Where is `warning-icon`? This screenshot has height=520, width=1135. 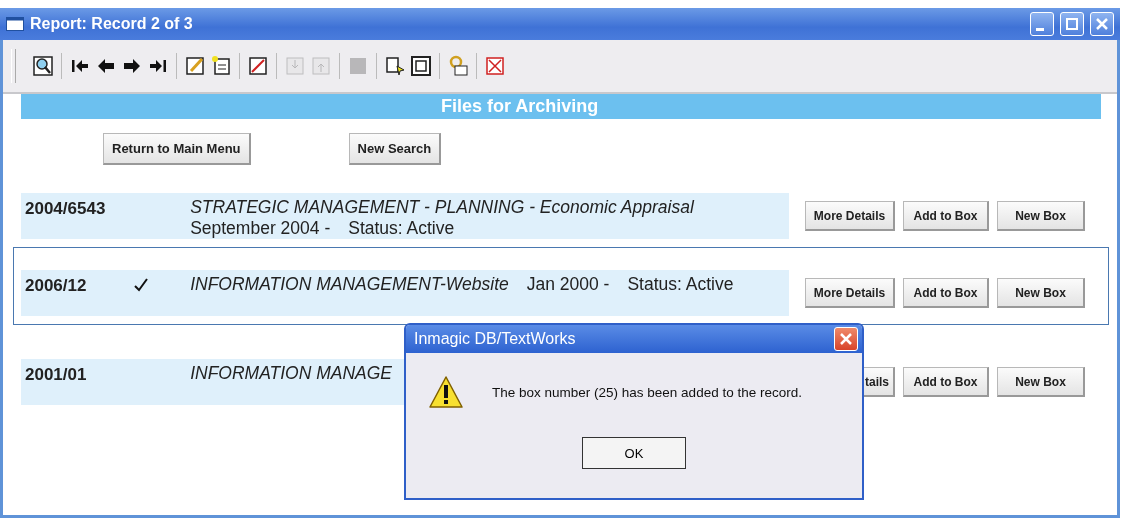 warning-icon is located at coordinates (446, 392).